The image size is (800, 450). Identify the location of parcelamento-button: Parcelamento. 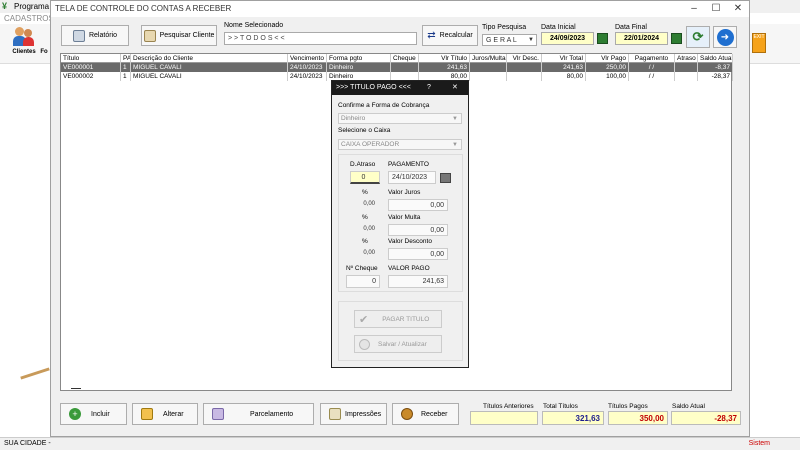
(258, 414).